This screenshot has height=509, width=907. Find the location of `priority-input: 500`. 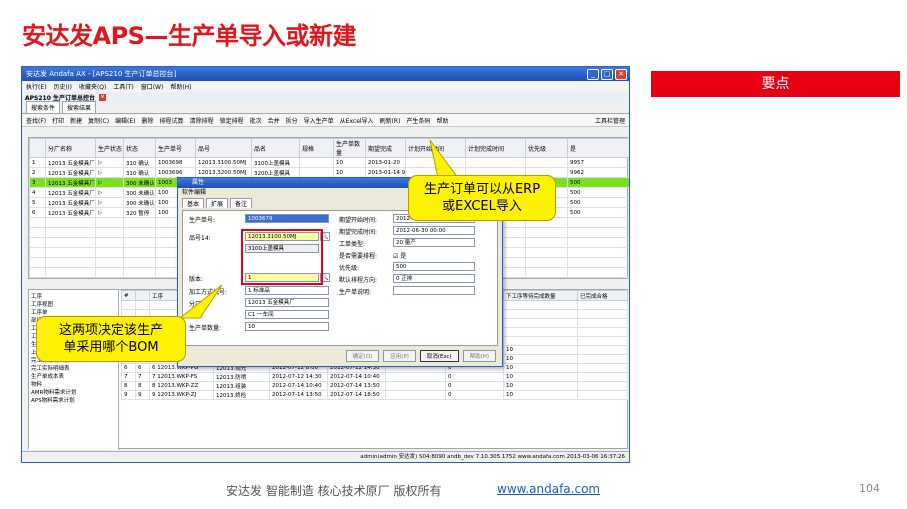

priority-input: 500 is located at coordinates (434, 266).